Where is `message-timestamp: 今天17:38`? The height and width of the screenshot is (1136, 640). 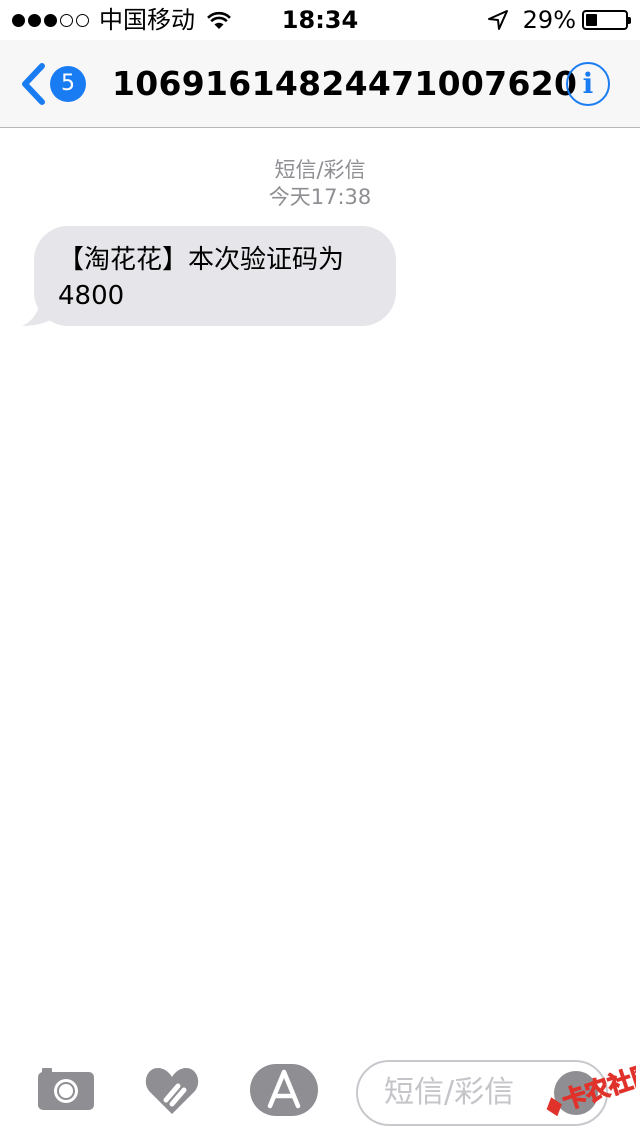 message-timestamp: 今天17:38 is located at coordinates (320, 197).